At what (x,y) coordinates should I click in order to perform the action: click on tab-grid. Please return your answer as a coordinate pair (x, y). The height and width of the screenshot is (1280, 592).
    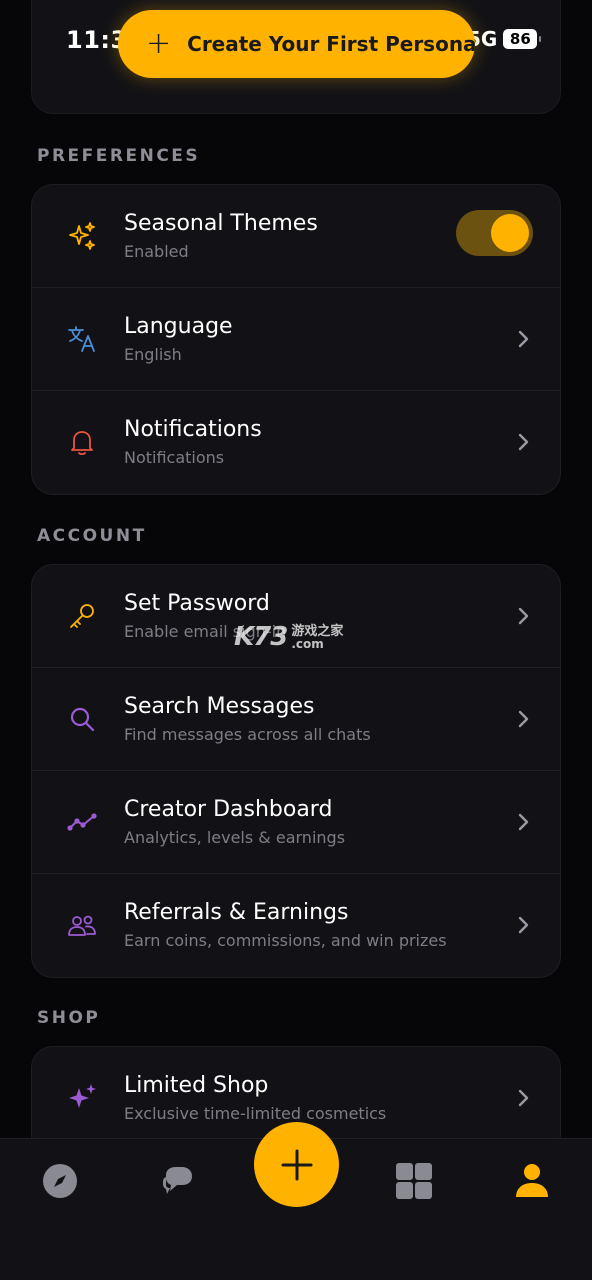
    Looking at the image, I should click on (414, 1181).